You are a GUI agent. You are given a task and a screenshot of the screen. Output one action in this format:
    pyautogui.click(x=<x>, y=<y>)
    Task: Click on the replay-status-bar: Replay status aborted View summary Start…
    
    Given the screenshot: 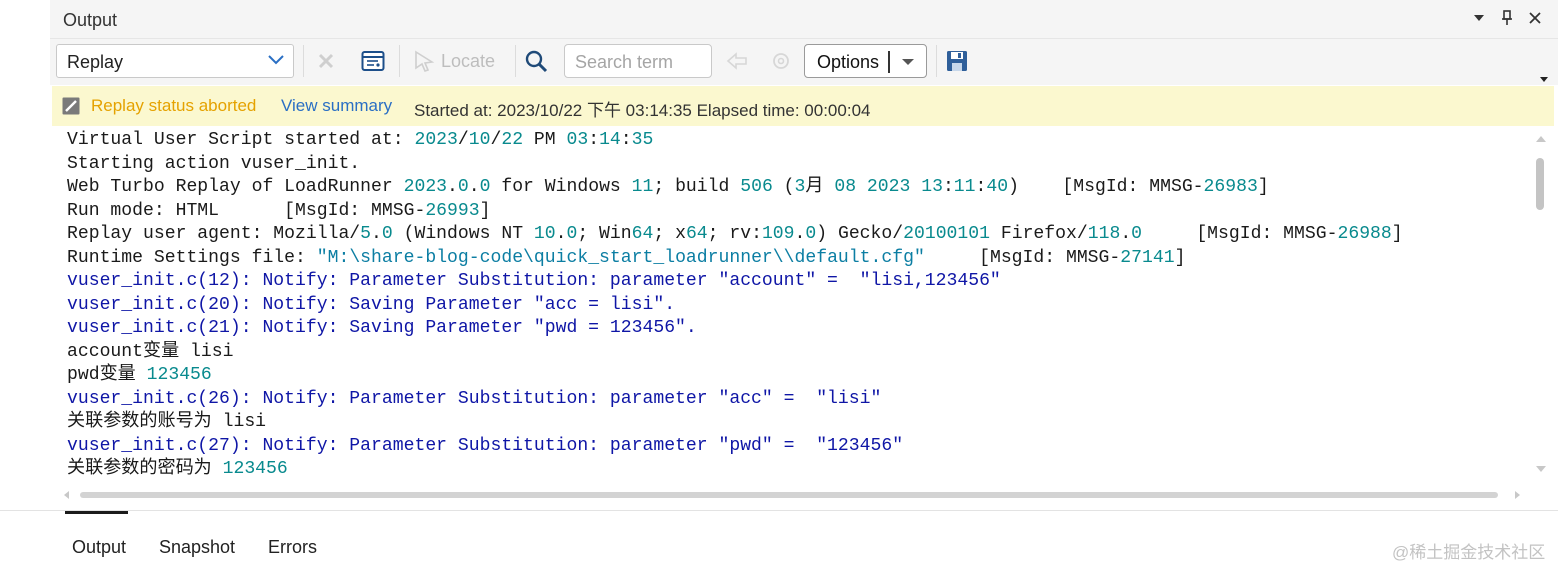 What is the action you would take?
    pyautogui.click(x=803, y=106)
    